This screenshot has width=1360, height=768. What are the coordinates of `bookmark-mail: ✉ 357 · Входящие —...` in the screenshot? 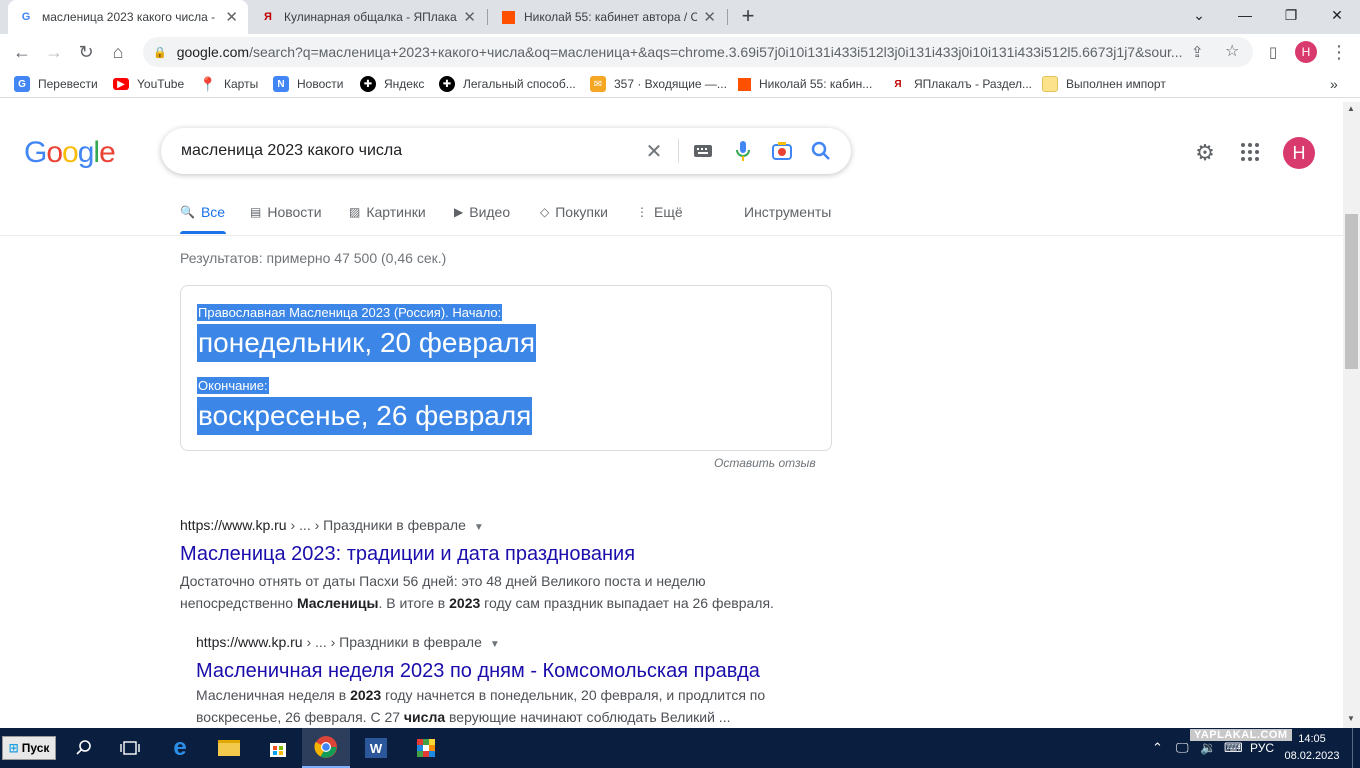 It's located at (658, 84).